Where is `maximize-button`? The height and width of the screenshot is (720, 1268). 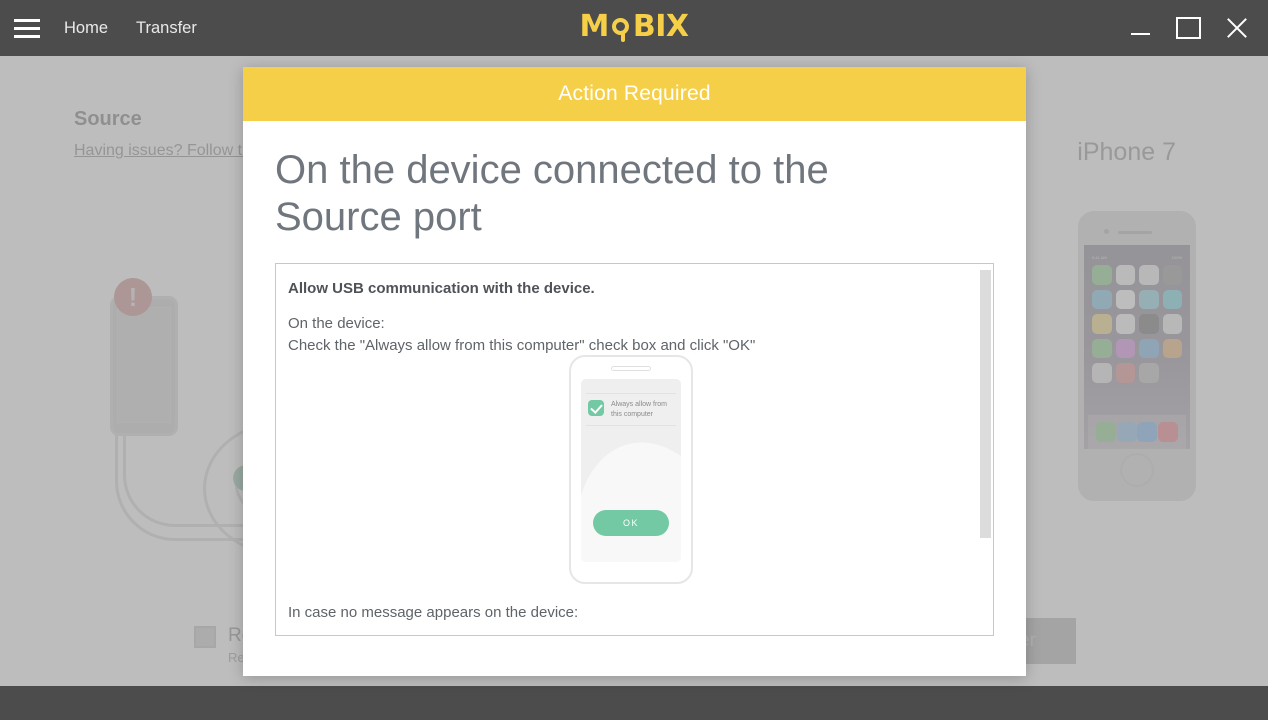 maximize-button is located at coordinates (1188, 28).